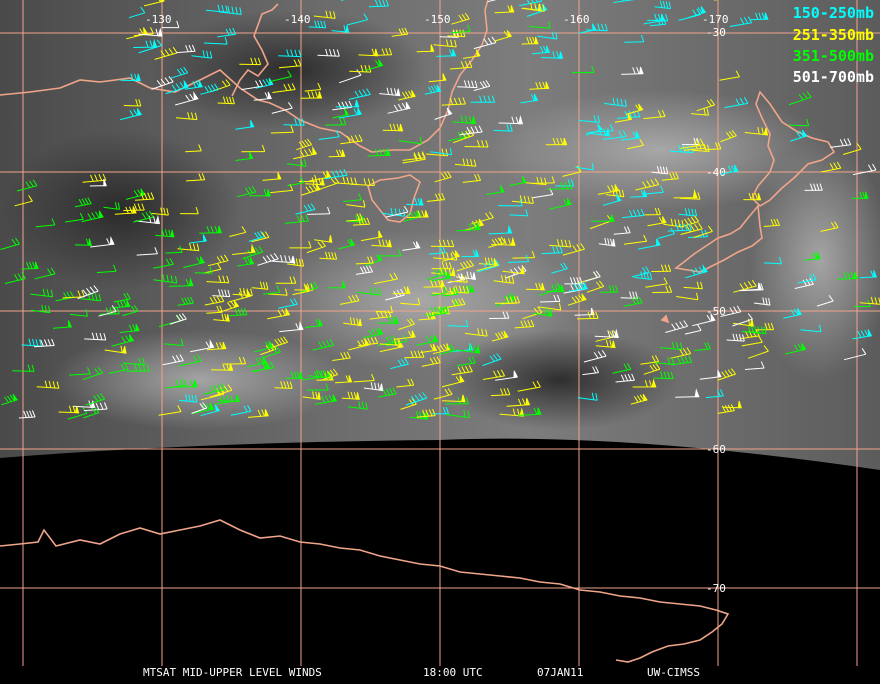 This screenshot has width=880, height=684. Describe the element at coordinates (440, 50) in the screenshot. I see `pressure-legend: 150-250mb 251-350mb 351-500mb 501-700mb` at that location.